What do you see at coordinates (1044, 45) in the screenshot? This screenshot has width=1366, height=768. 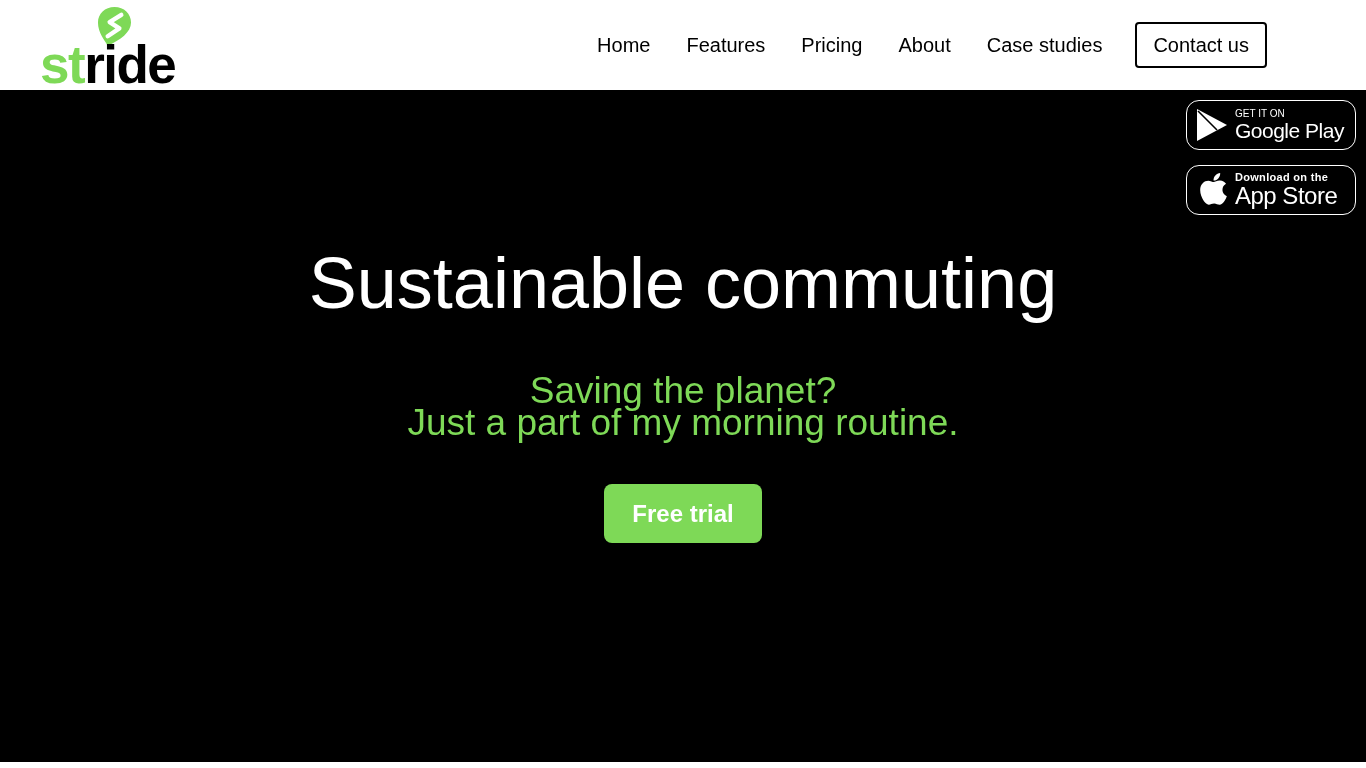 I see `nav-link: Case studies` at bounding box center [1044, 45].